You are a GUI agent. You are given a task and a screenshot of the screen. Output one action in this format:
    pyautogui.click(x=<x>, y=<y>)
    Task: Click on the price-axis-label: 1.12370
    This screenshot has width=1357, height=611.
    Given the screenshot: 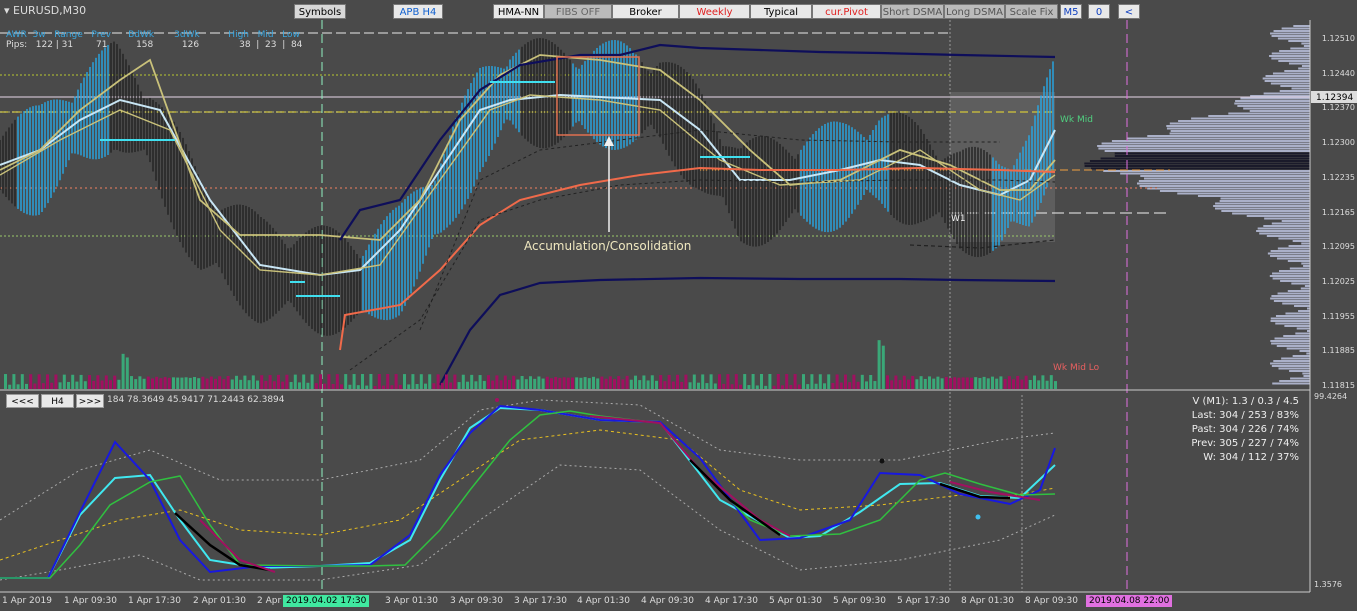 What is the action you would take?
    pyautogui.click(x=1338, y=108)
    